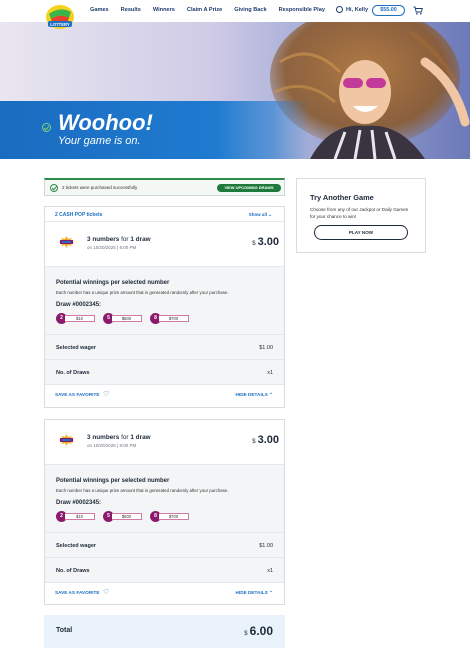  Describe the element at coordinates (131, 10) in the screenshot. I see `nav-results: Results` at that location.